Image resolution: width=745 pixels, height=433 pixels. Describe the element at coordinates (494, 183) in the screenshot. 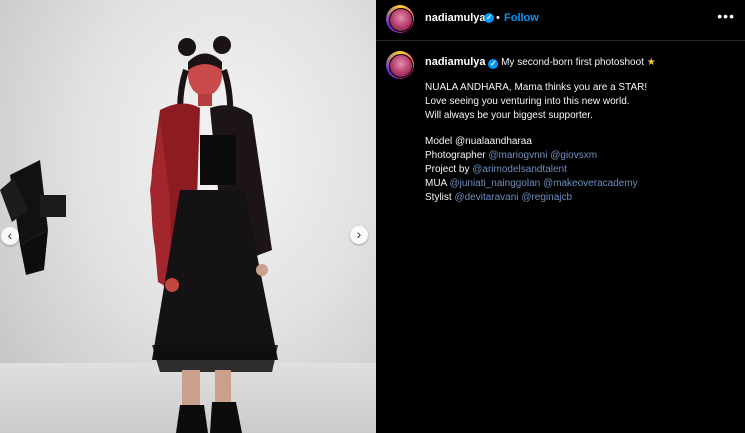

I see `mention-link: @juniati_nainggolan` at that location.